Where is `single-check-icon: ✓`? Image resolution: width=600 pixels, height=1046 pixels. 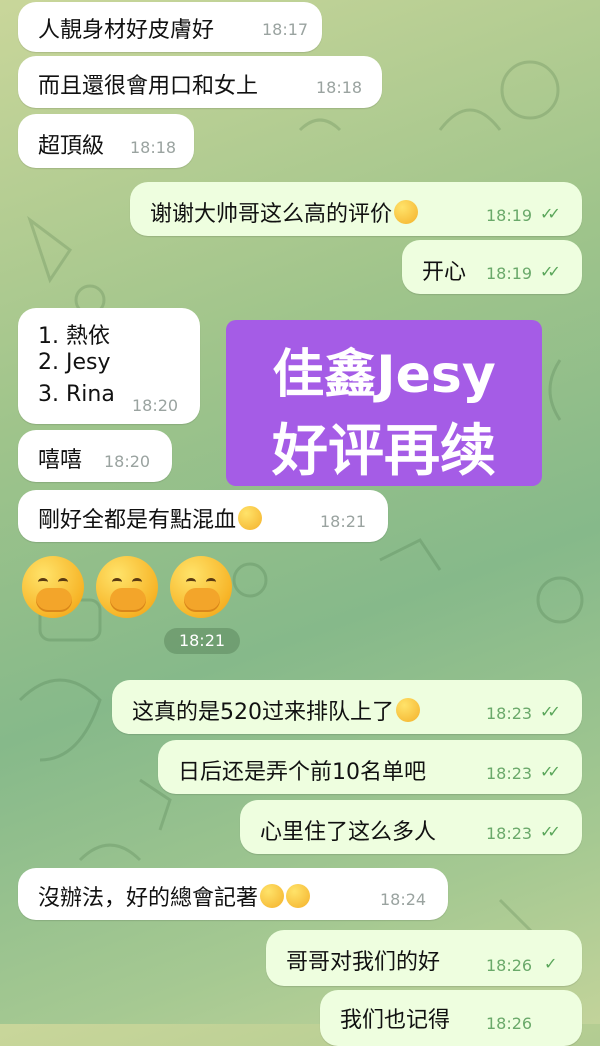
single-check-icon: ✓ is located at coordinates (551, 963).